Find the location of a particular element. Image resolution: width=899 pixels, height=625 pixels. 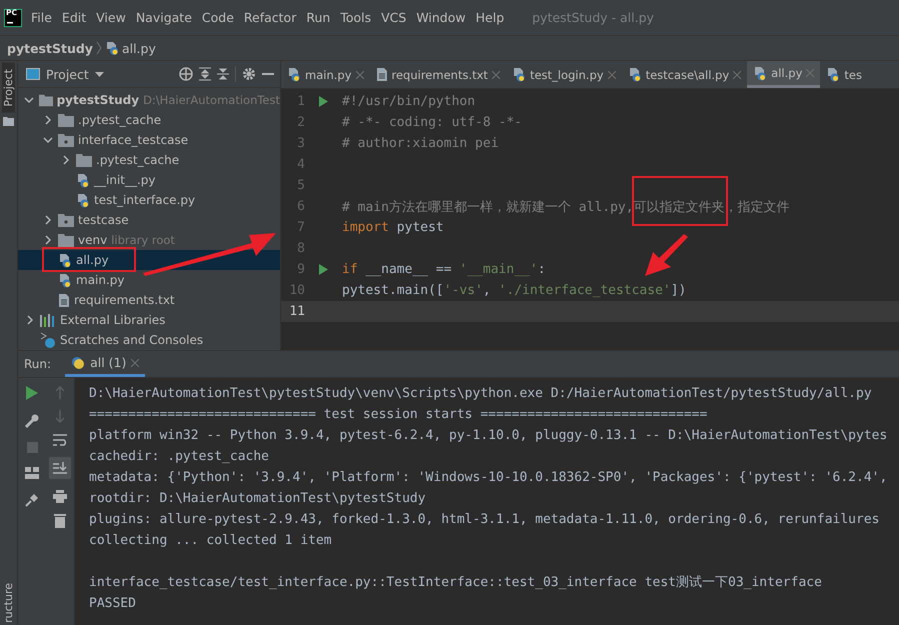

console-line: plugins: allure-pytest-2.9.43, forked-1.3.0, html-3.1.1, metadata-1.11.0, ordering-0.6, rerunfailures is located at coordinates (484, 519).